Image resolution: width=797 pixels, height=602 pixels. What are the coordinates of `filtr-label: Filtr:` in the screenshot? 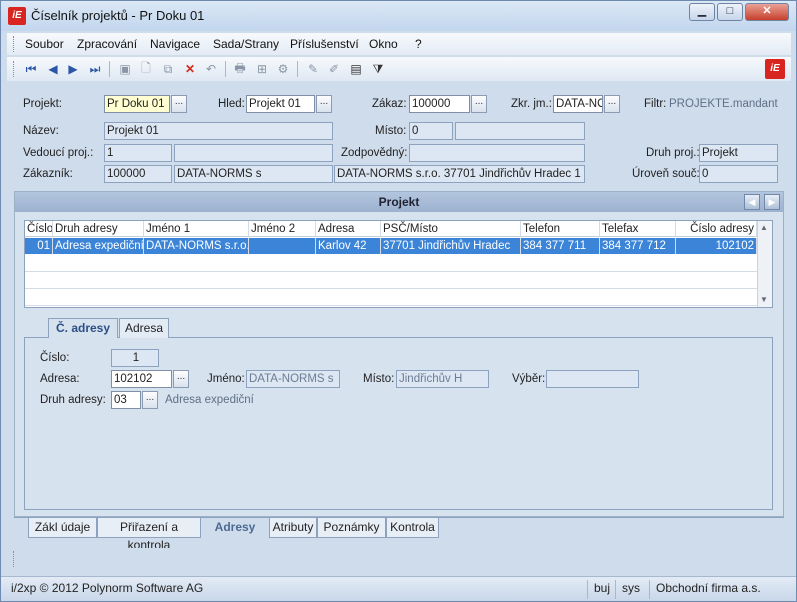 It's located at (655, 104).